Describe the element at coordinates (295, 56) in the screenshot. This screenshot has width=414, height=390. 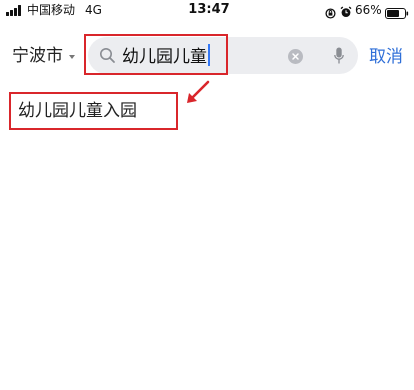
I see `clear-icon` at that location.